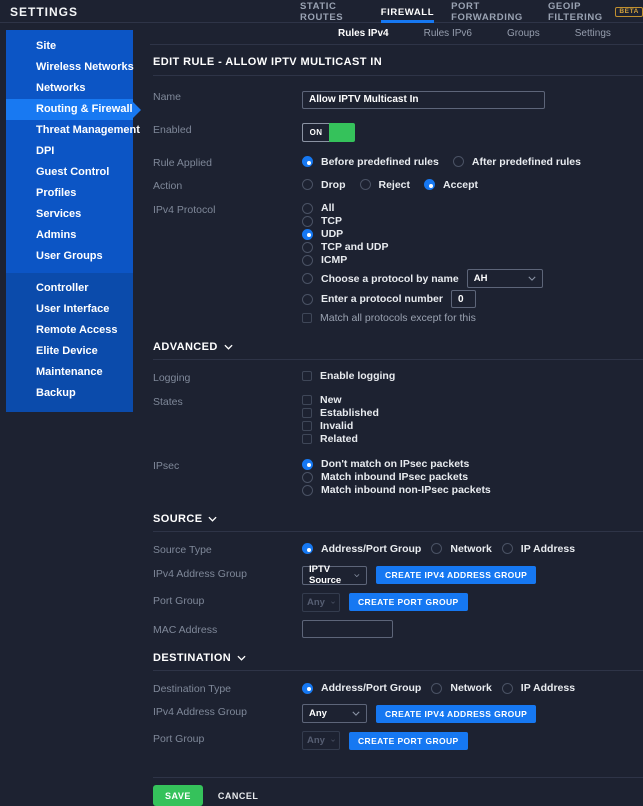 The image size is (643, 806). I want to click on sidebar-item-remote-access: Remote Access, so click(69, 330).